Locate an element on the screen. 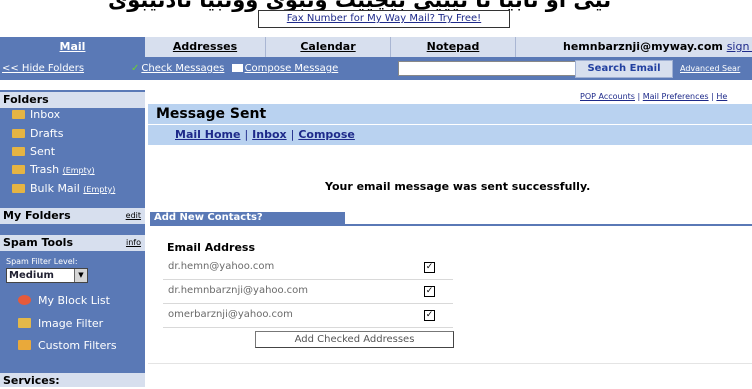  help-link: He is located at coordinates (721, 96).